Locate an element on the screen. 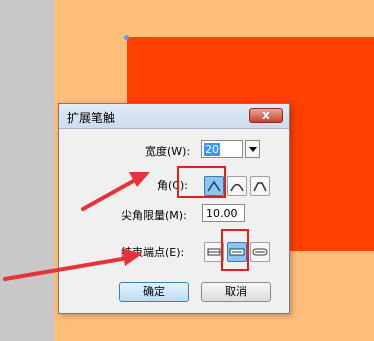  arrow-to-end-cap is located at coordinates (66, 268).